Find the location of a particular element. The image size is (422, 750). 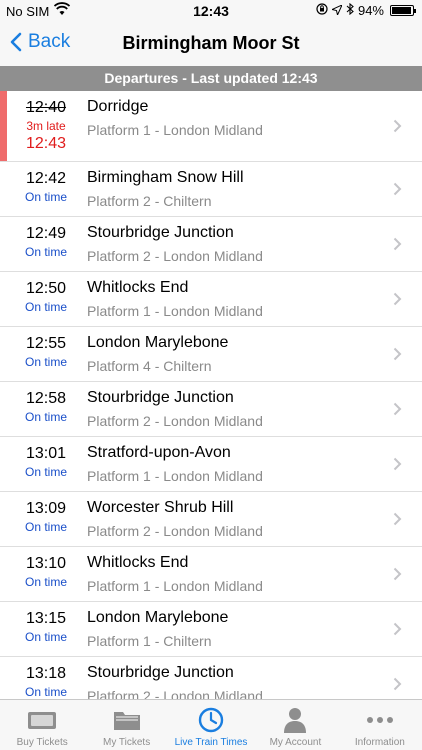

tab-my-tickets: My Tickets is located at coordinates (126, 725).